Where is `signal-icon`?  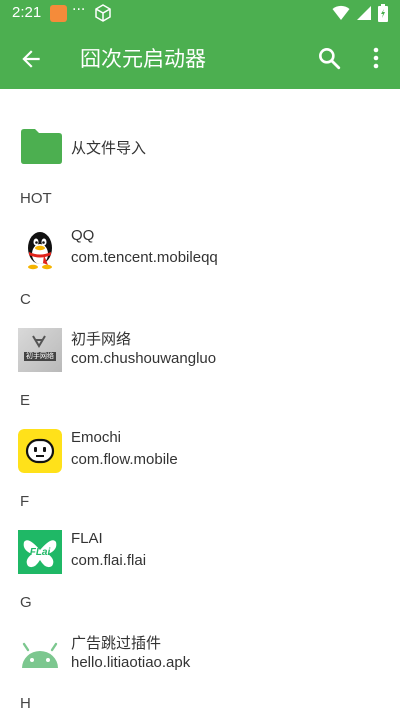 signal-icon is located at coordinates (364, 13).